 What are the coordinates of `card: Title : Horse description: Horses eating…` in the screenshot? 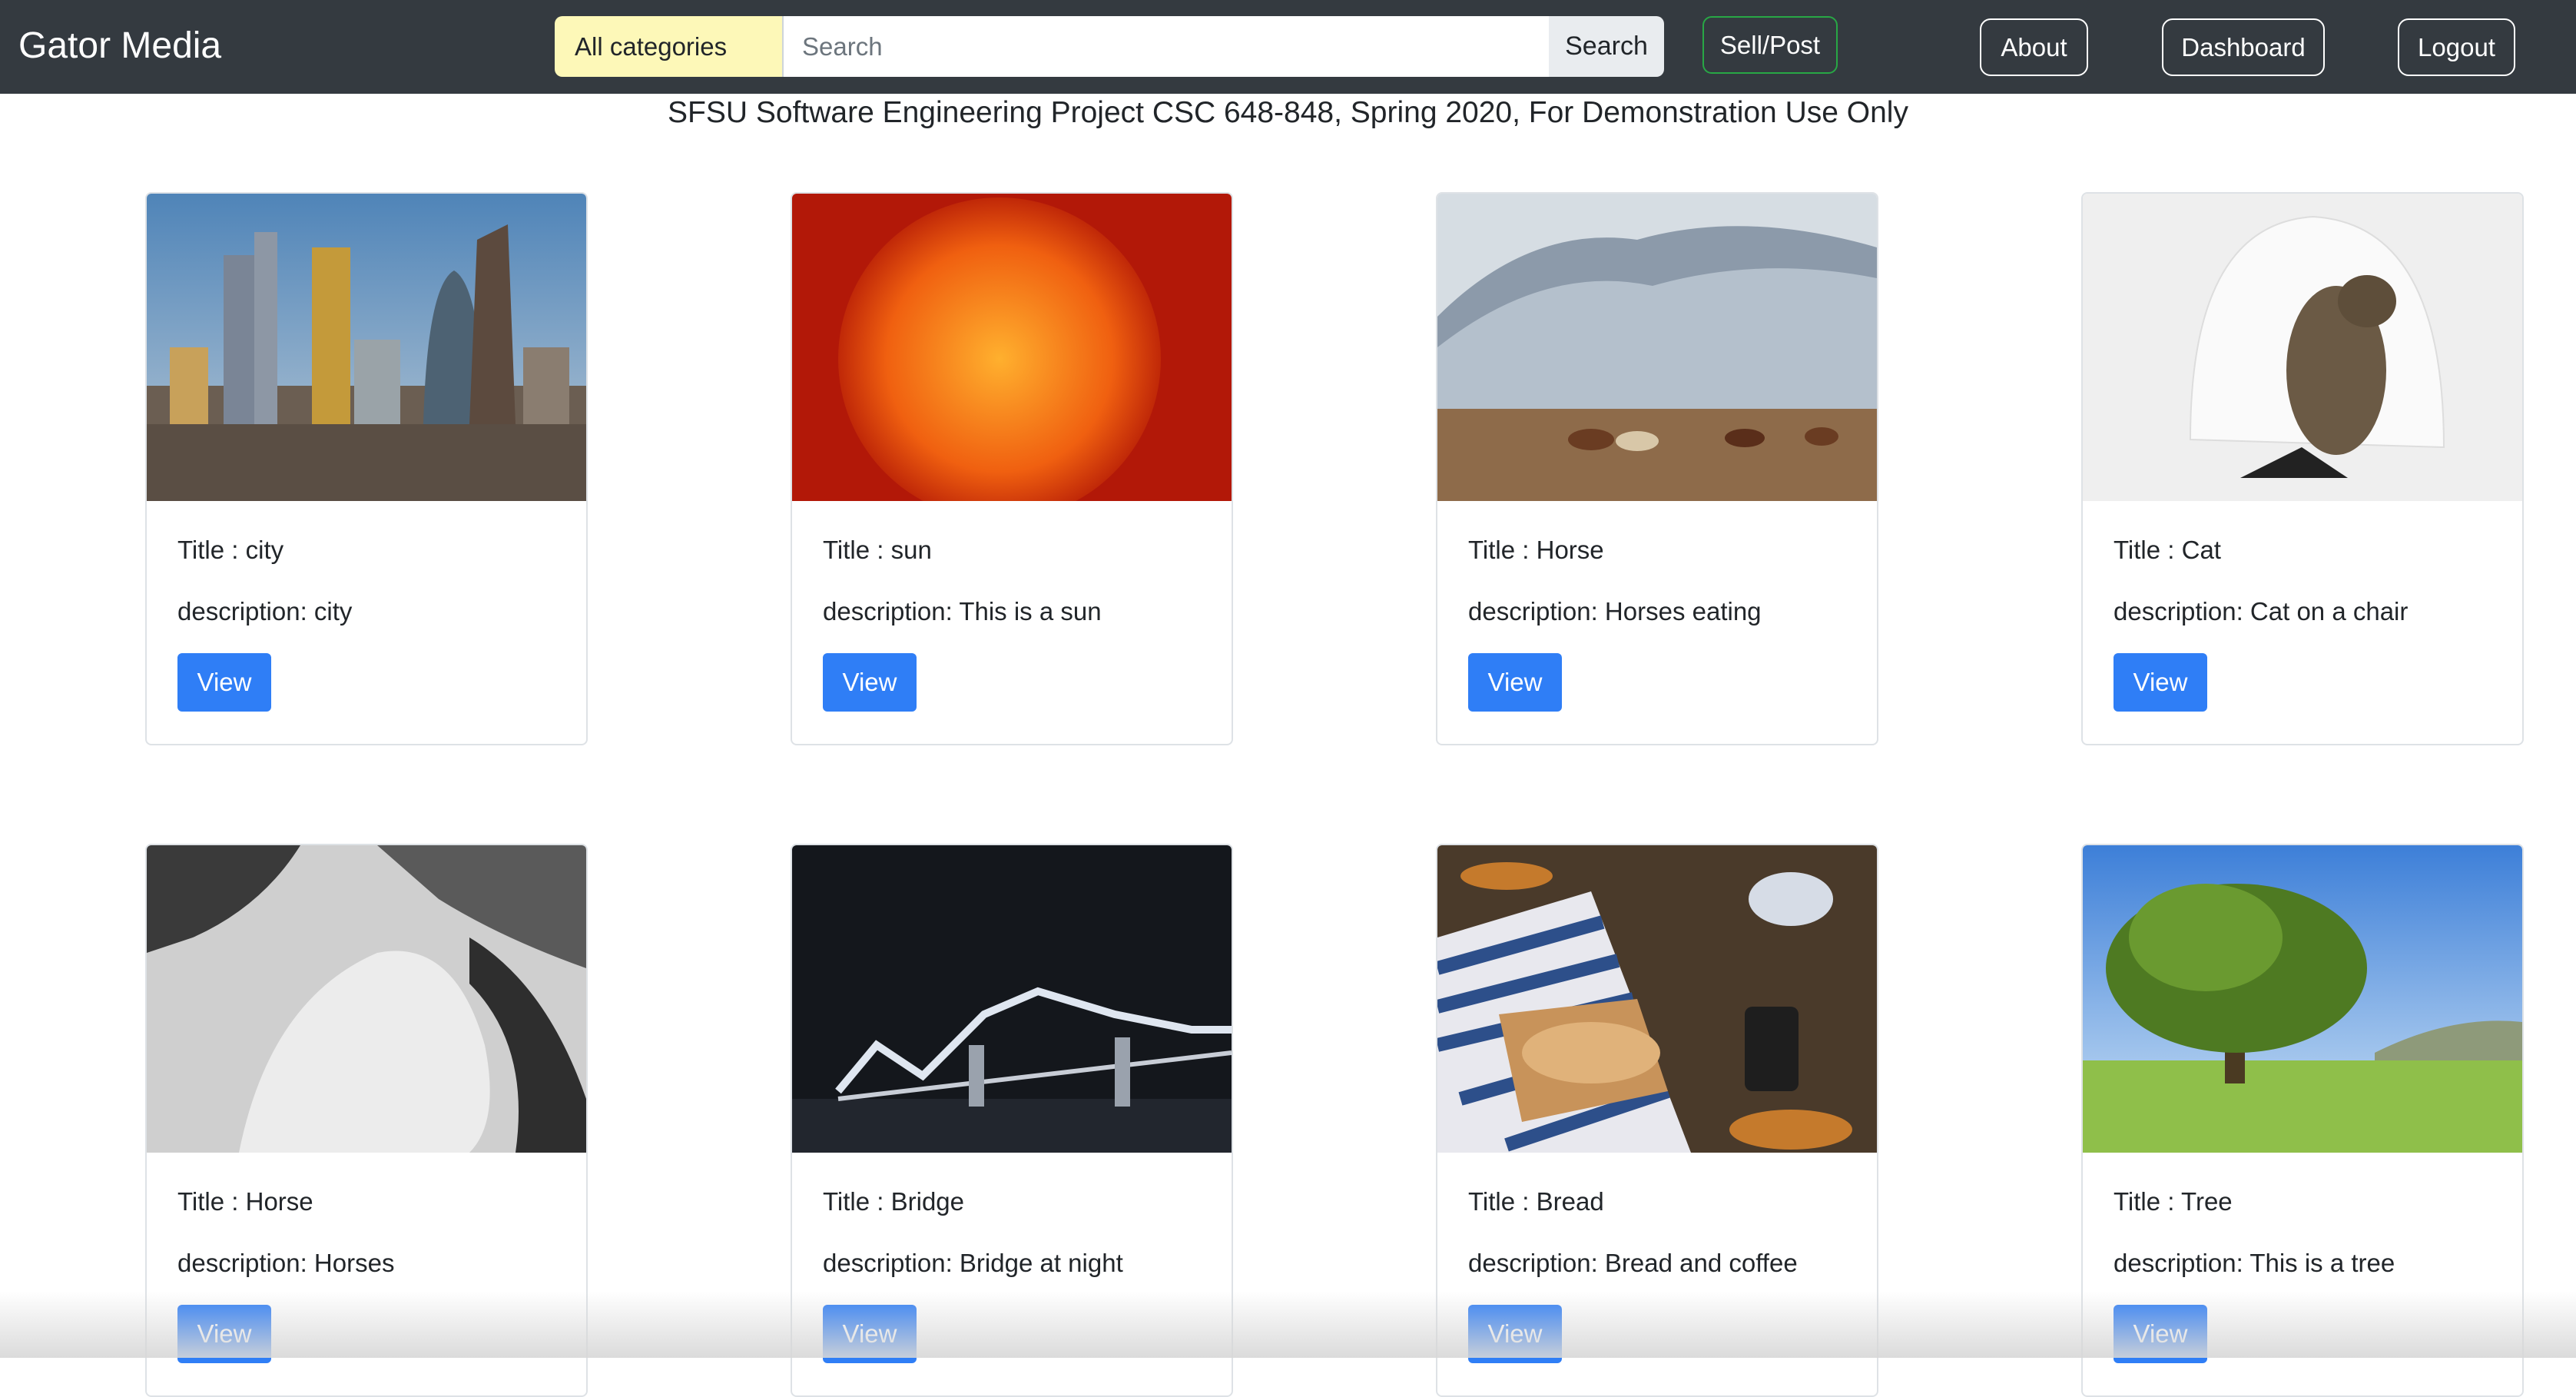 It's located at (1657, 468).